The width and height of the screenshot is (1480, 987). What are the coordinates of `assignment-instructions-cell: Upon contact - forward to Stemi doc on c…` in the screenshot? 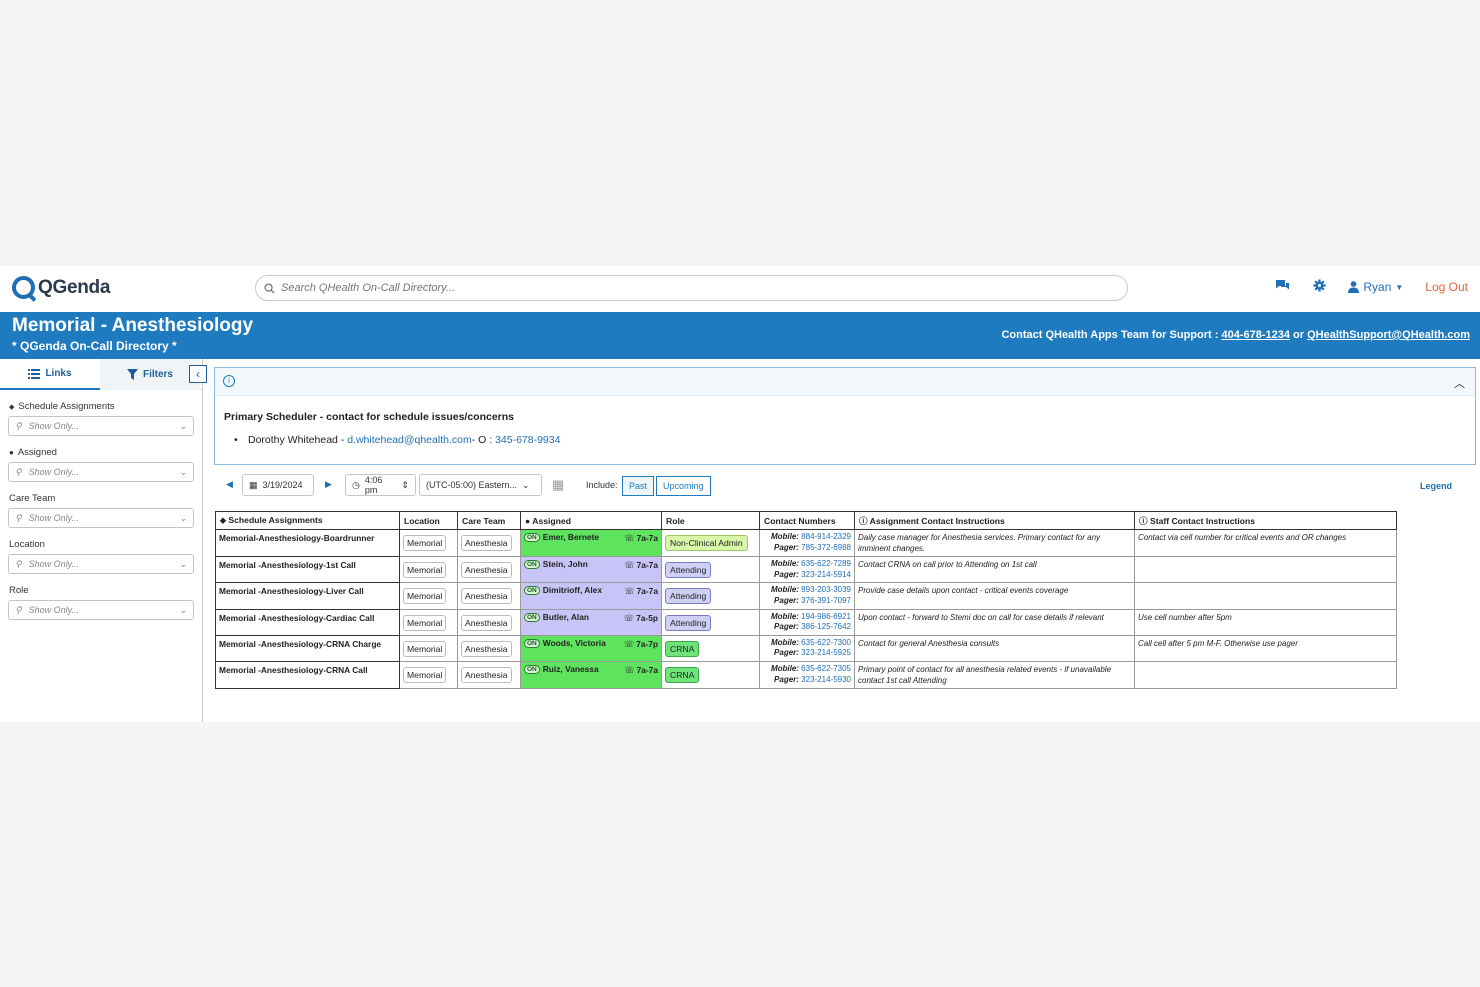 It's located at (994, 622).